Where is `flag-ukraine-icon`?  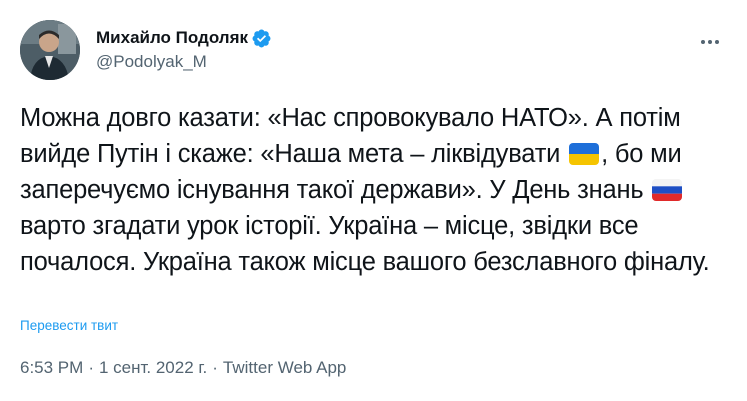
flag-ukraine-icon is located at coordinates (584, 154).